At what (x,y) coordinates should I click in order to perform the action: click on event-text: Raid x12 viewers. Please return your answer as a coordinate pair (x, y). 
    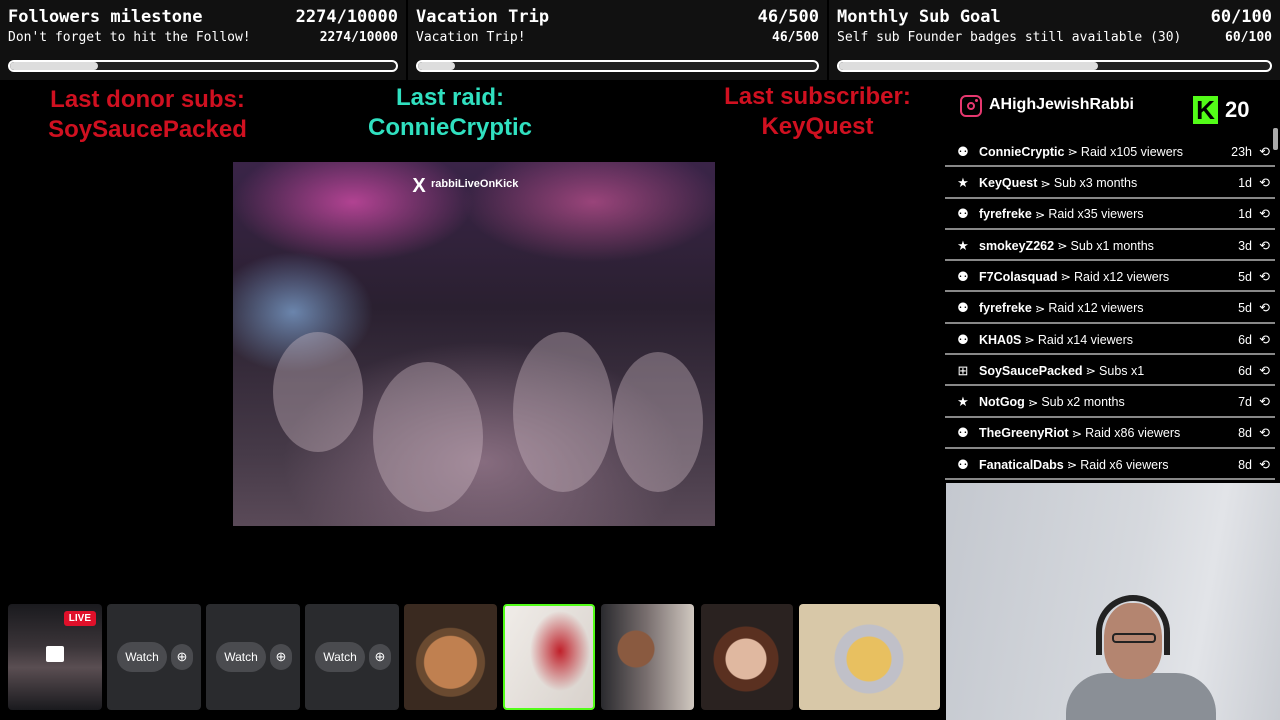
    Looking at the image, I should click on (1121, 276).